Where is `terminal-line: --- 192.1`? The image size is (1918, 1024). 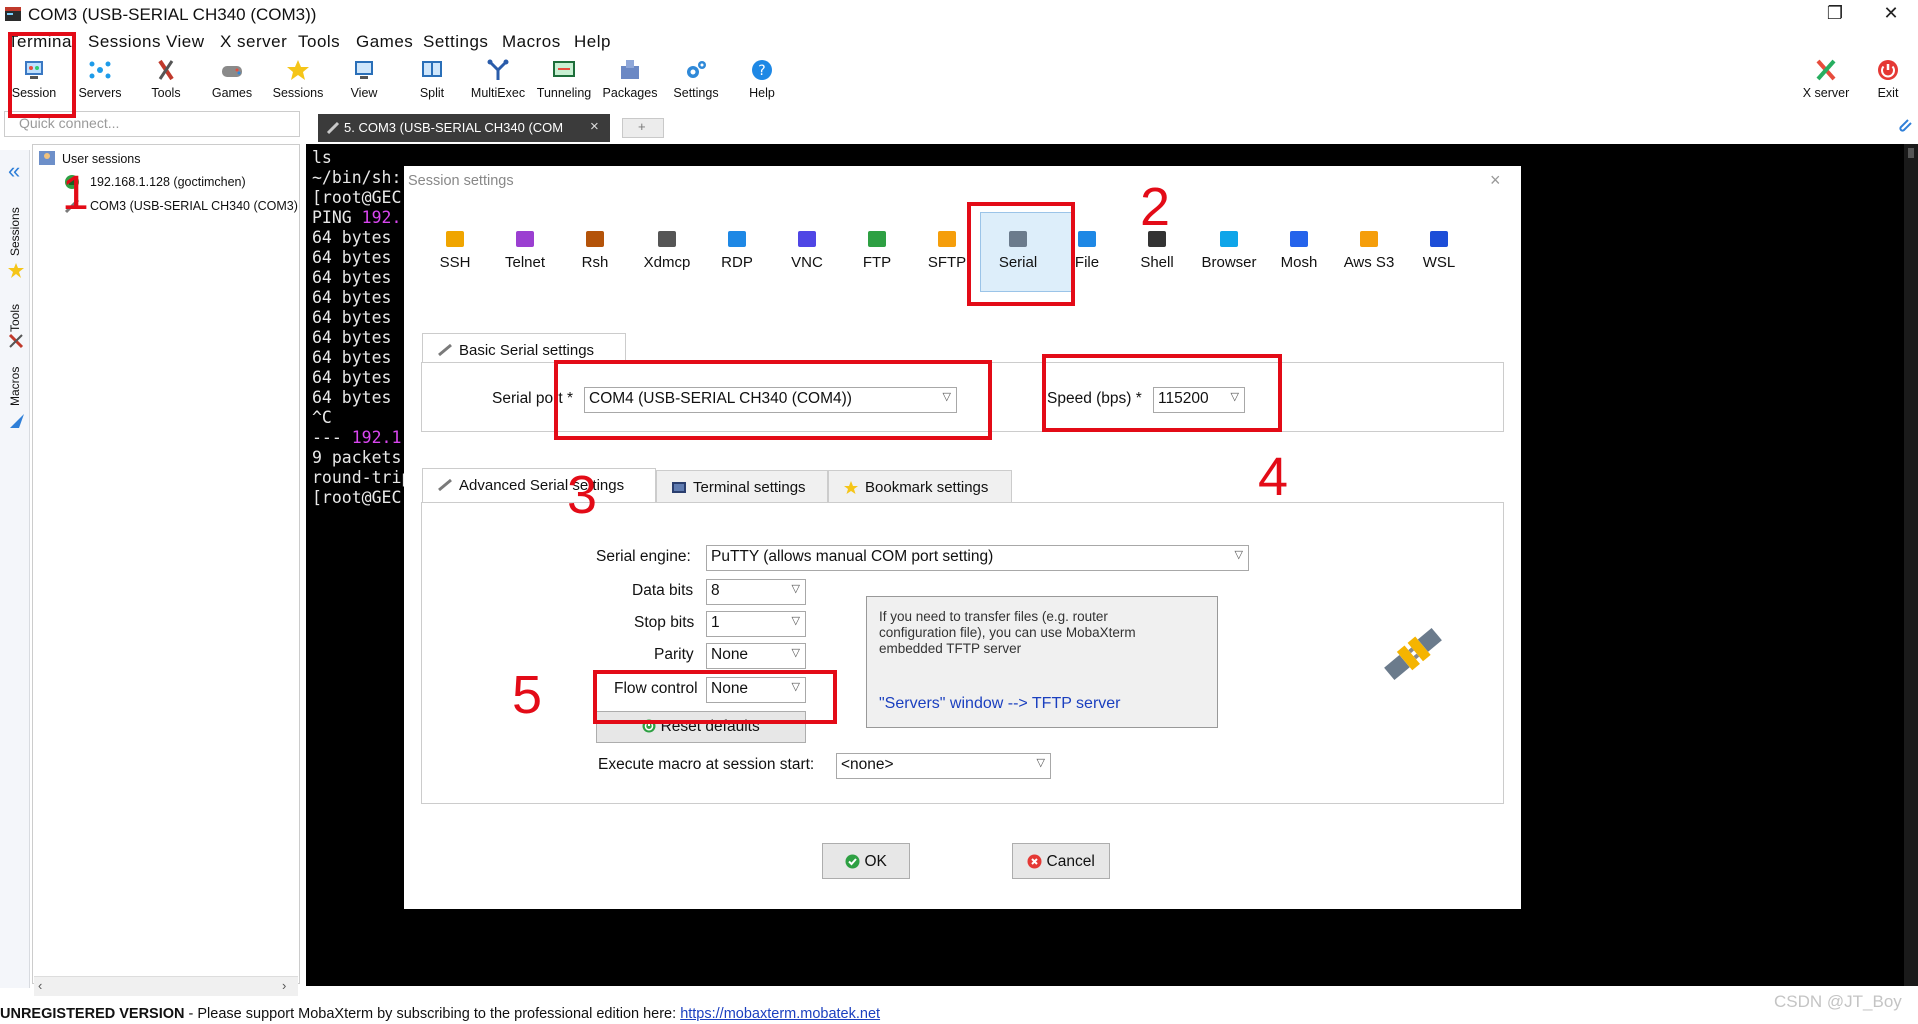 terminal-line: --- 192.1 is located at coordinates (357, 437).